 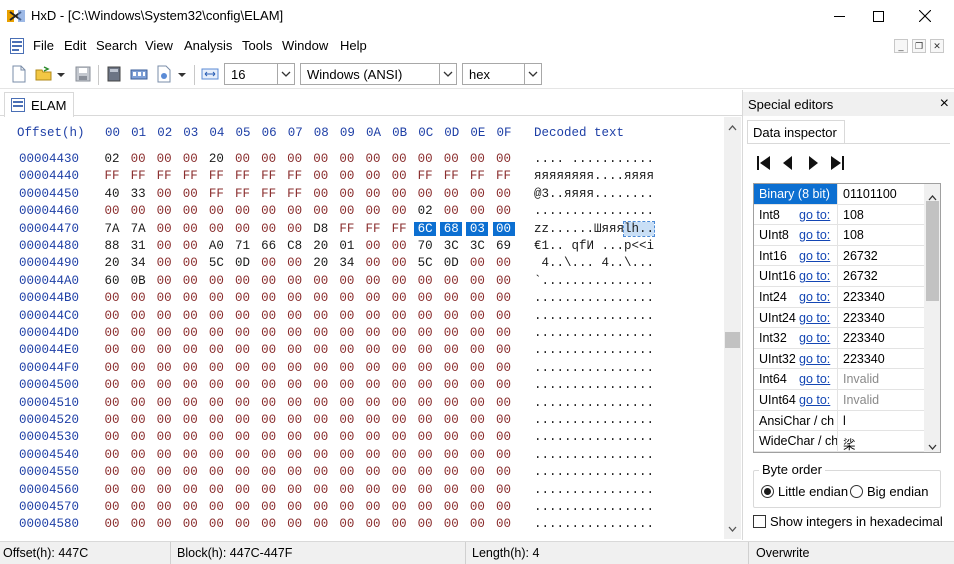 What do you see at coordinates (451, 263) in the screenshot?
I see `hex-byte: 0D` at bounding box center [451, 263].